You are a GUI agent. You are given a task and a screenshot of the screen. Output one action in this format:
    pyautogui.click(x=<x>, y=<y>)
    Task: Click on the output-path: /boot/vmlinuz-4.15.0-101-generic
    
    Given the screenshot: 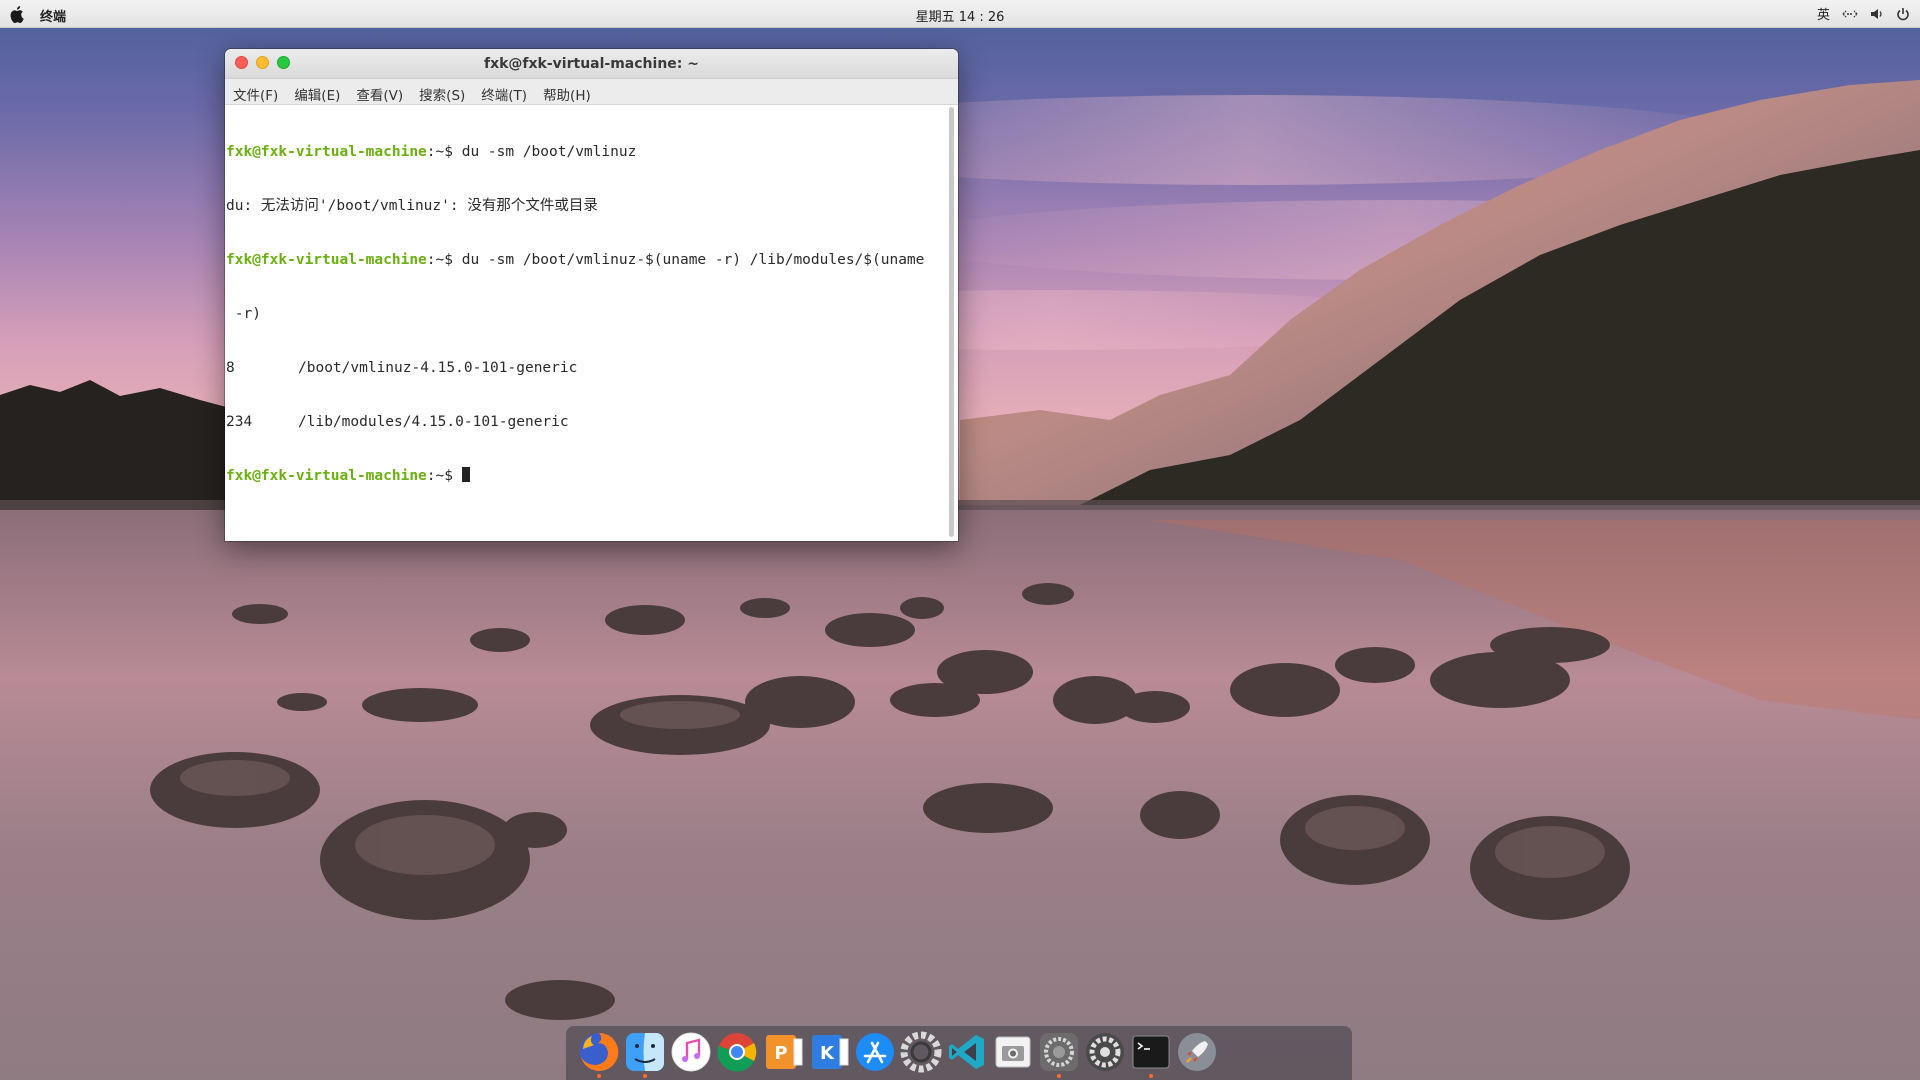 What is the action you would take?
    pyautogui.click(x=438, y=368)
    